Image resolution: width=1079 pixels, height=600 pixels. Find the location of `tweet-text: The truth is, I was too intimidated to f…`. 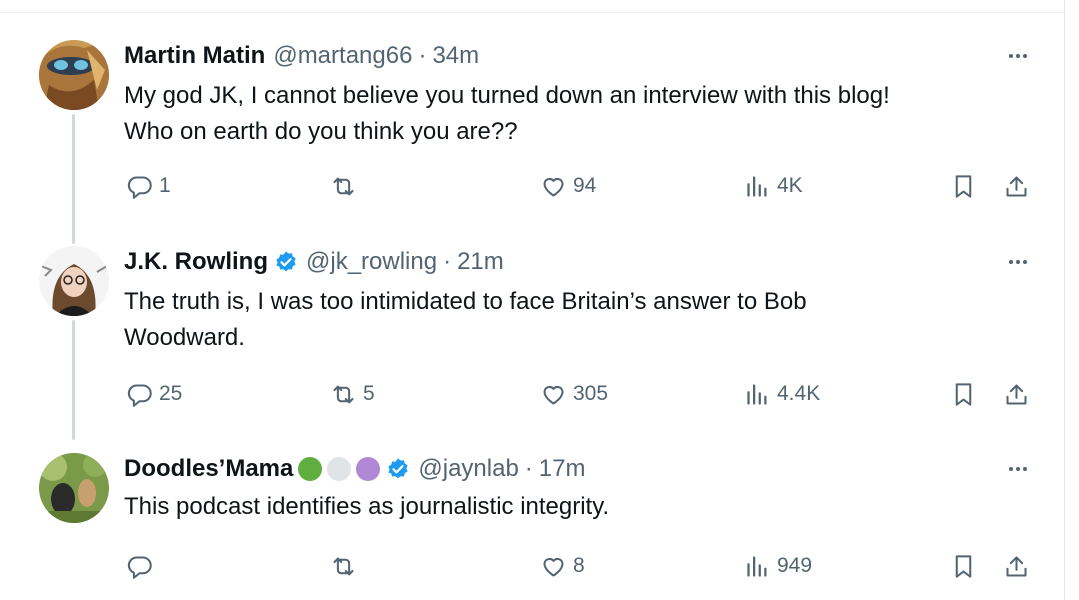

tweet-text: The truth is, I was too intimidated to f… is located at coordinates (574, 320).